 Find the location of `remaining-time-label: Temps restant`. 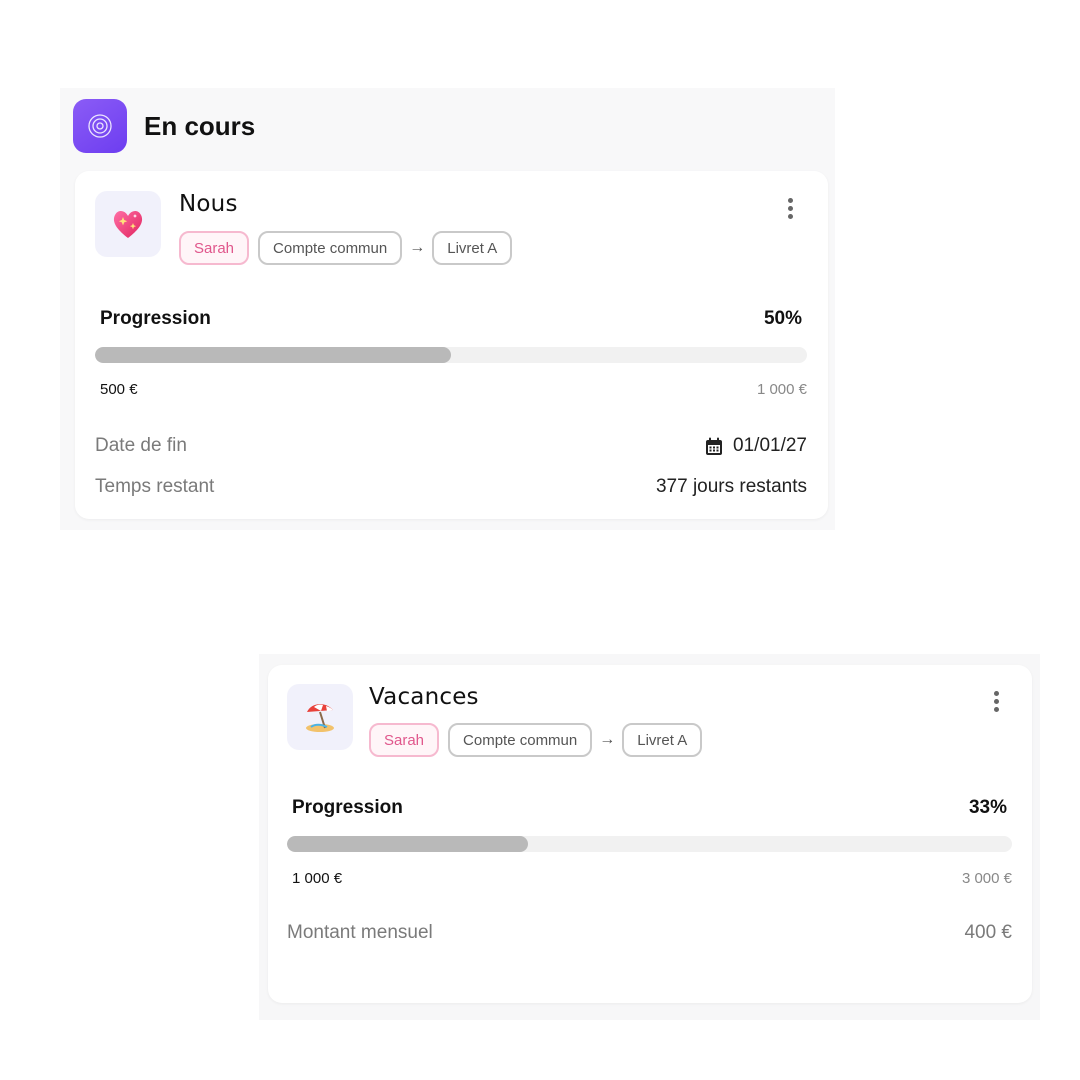

remaining-time-label: Temps restant is located at coordinates (155, 486).